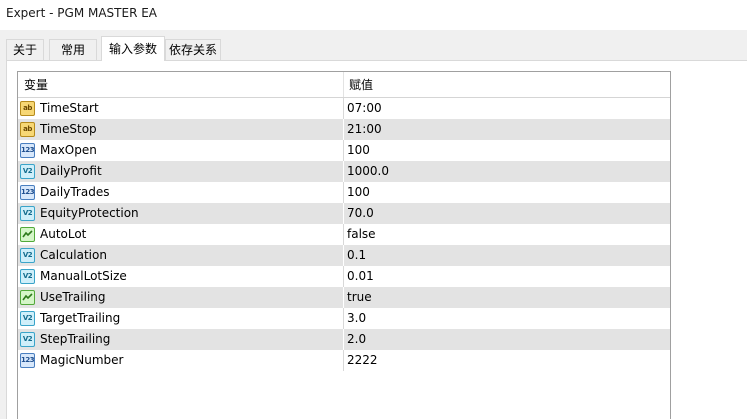  What do you see at coordinates (75, 192) in the screenshot?
I see `variable-name: DailyTrades` at bounding box center [75, 192].